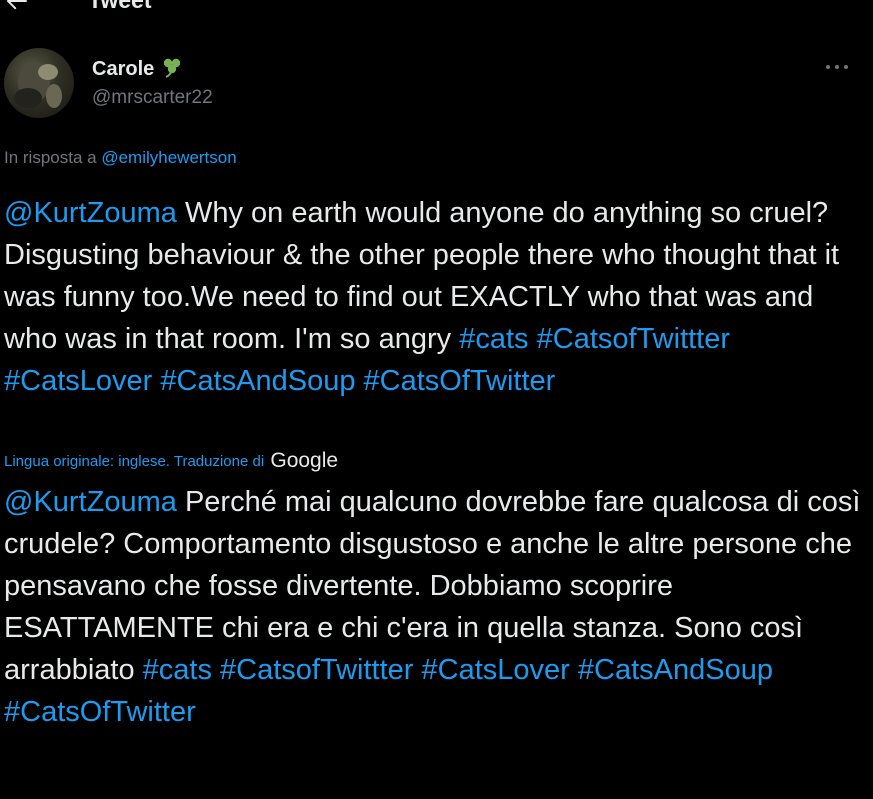  What do you see at coordinates (17, 5) in the screenshot?
I see `arrow-left-icon` at bounding box center [17, 5].